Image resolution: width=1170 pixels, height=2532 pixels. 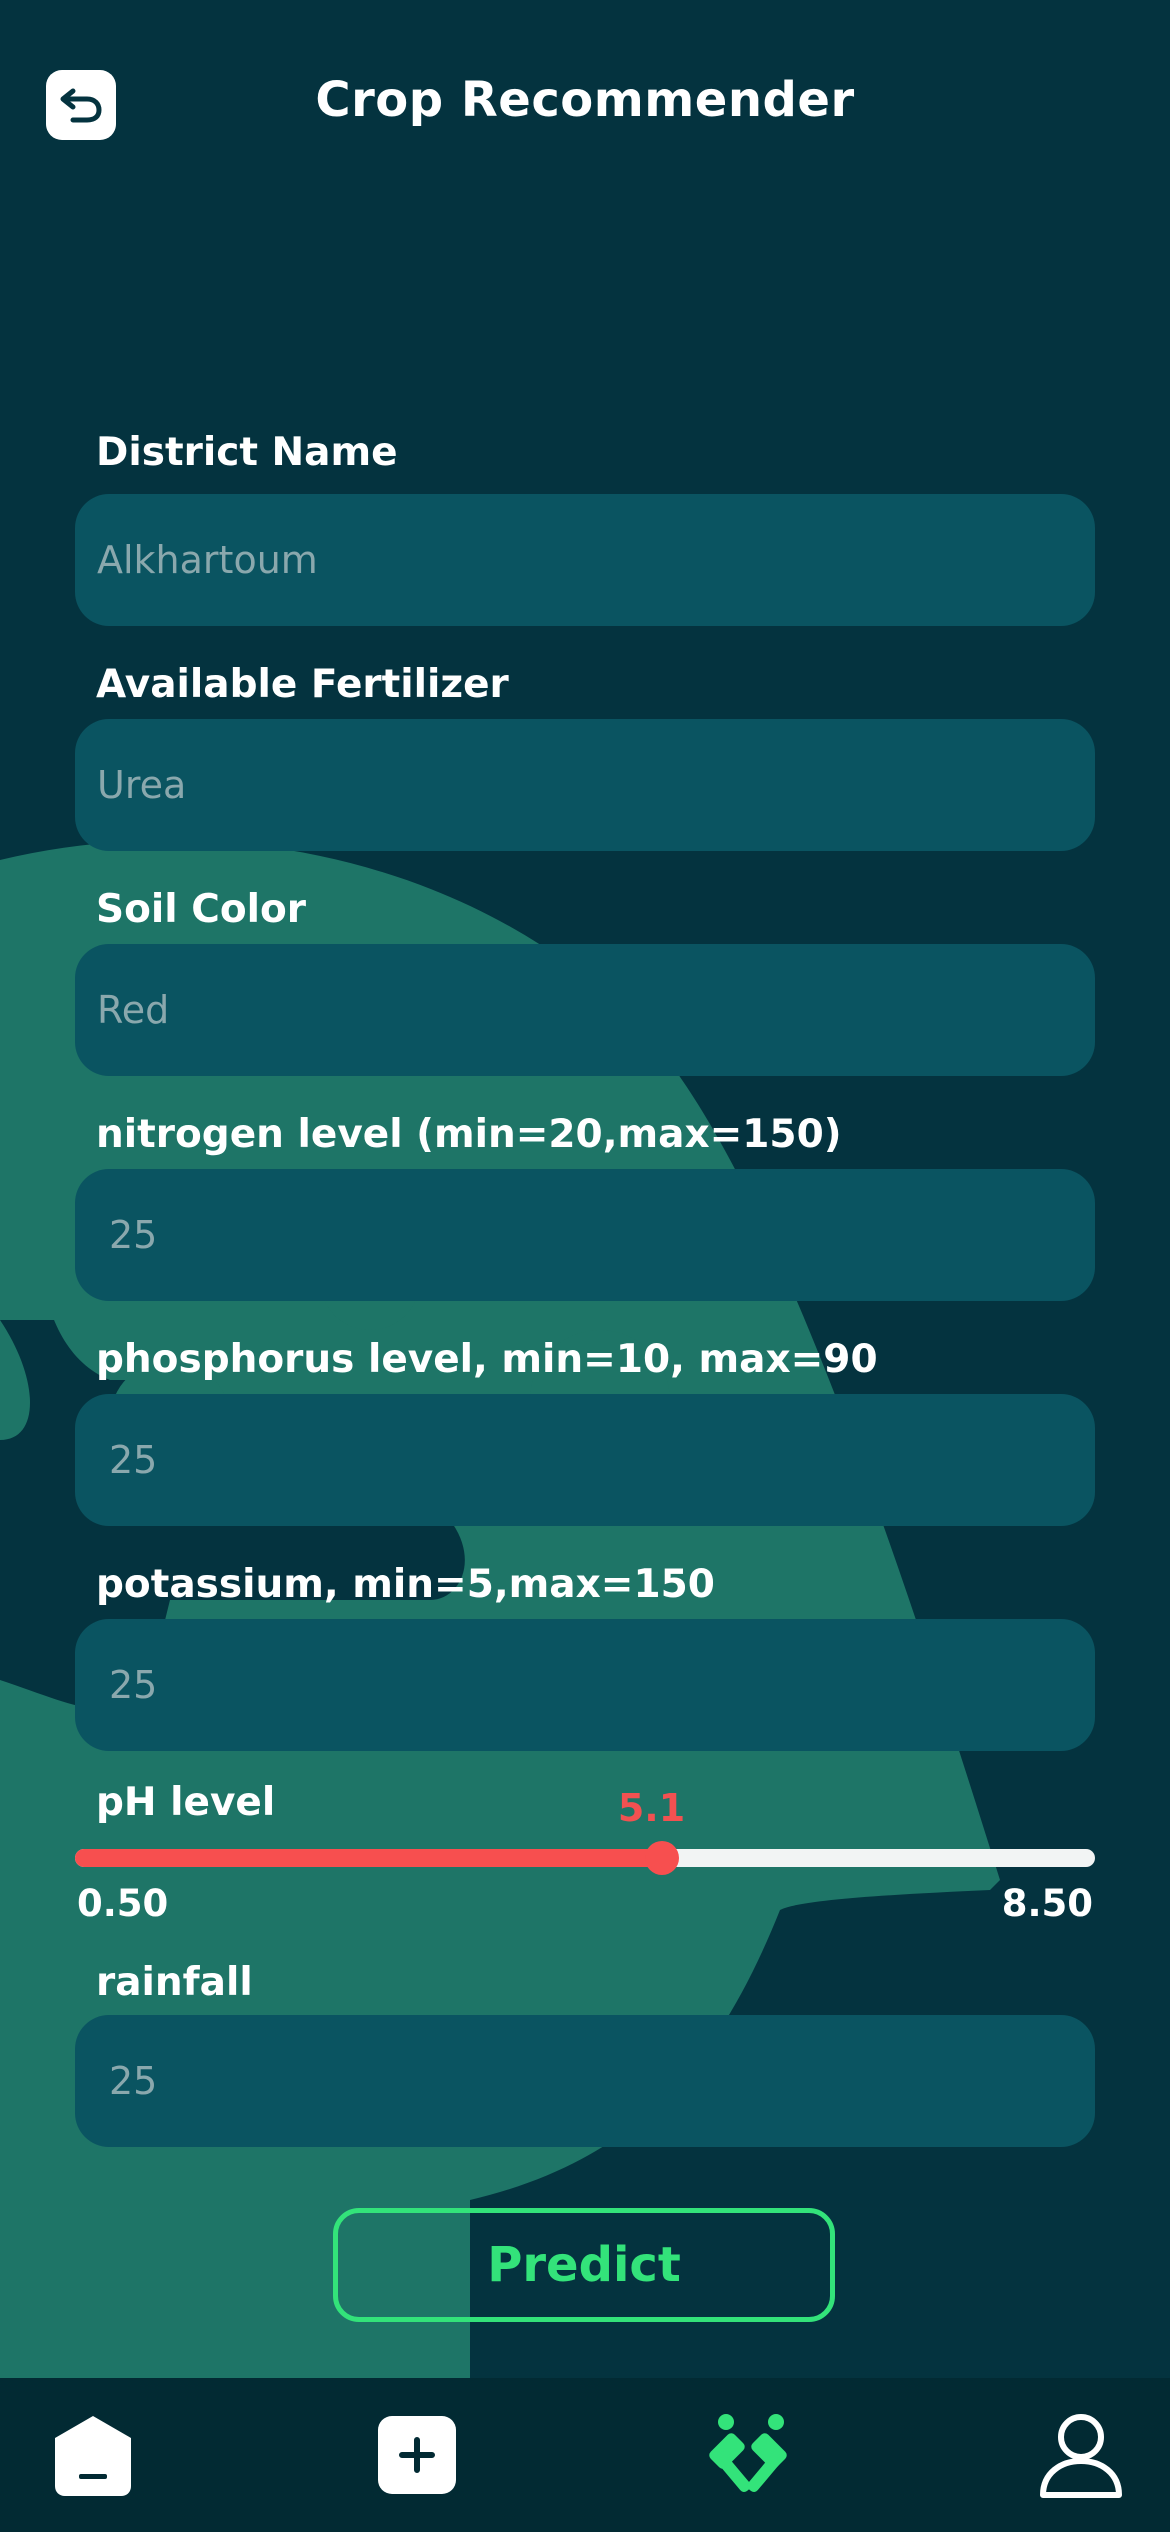 I want to click on potassium-label: potassium, min=5,max=150, so click(x=405, y=1584).